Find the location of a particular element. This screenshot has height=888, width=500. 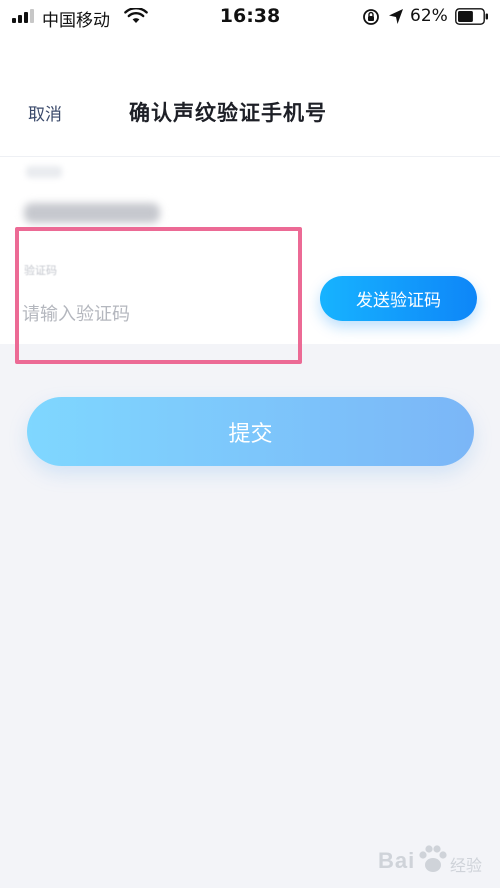

submit-button: 提交 is located at coordinates (250, 431).